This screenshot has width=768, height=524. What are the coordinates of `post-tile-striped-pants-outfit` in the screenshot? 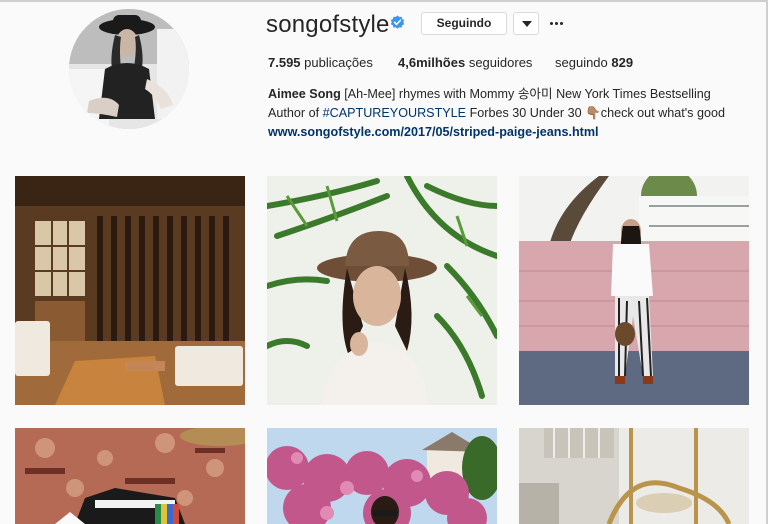 It's located at (634, 290).